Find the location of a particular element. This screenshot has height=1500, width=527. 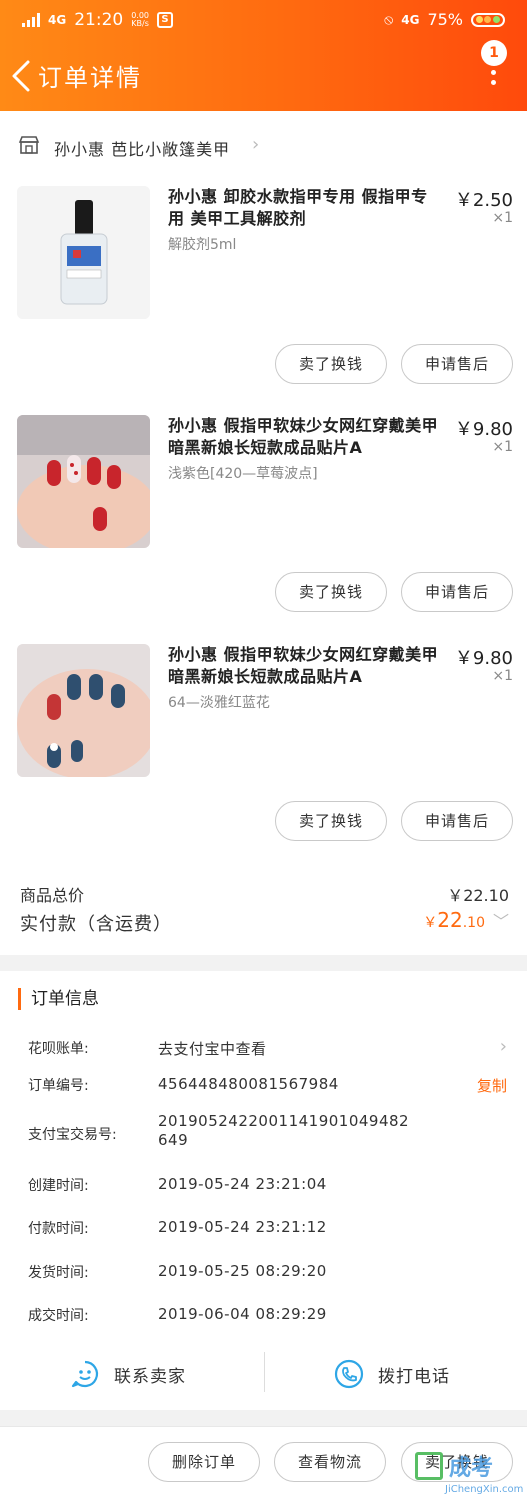

clock: 21:20 is located at coordinates (99, 20).